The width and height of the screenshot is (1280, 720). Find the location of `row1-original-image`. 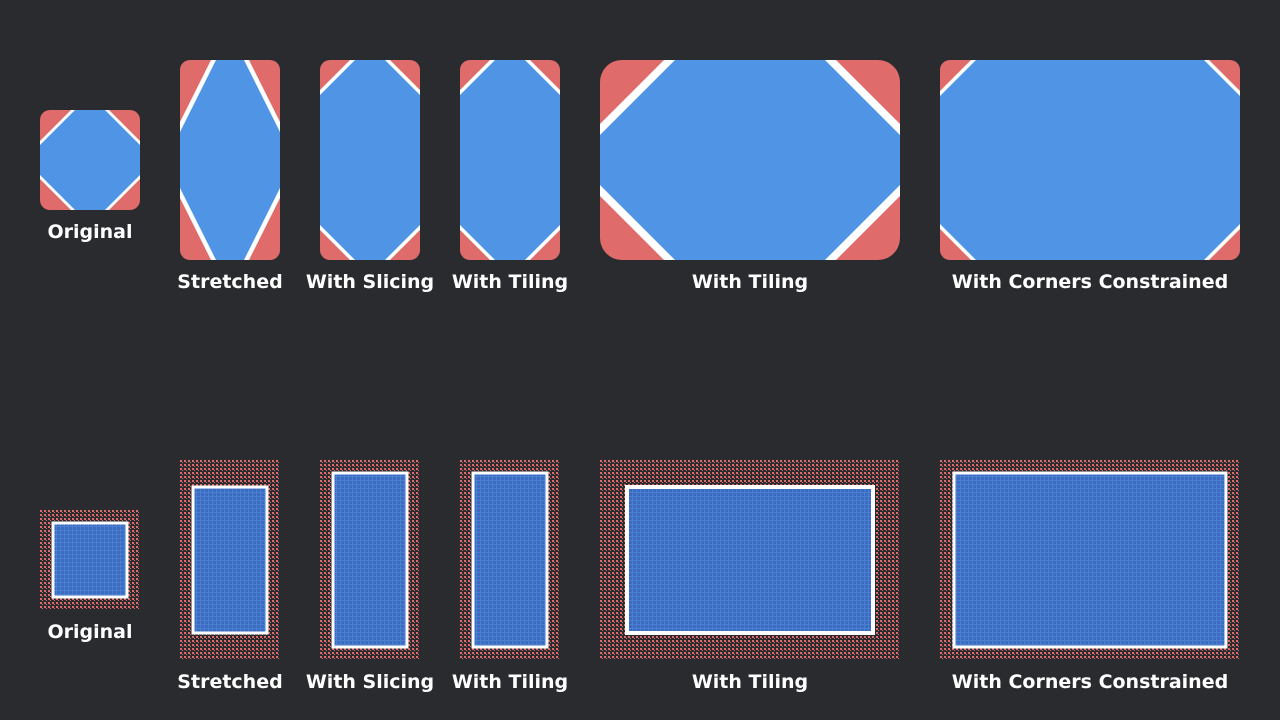

row1-original-image is located at coordinates (90, 160).